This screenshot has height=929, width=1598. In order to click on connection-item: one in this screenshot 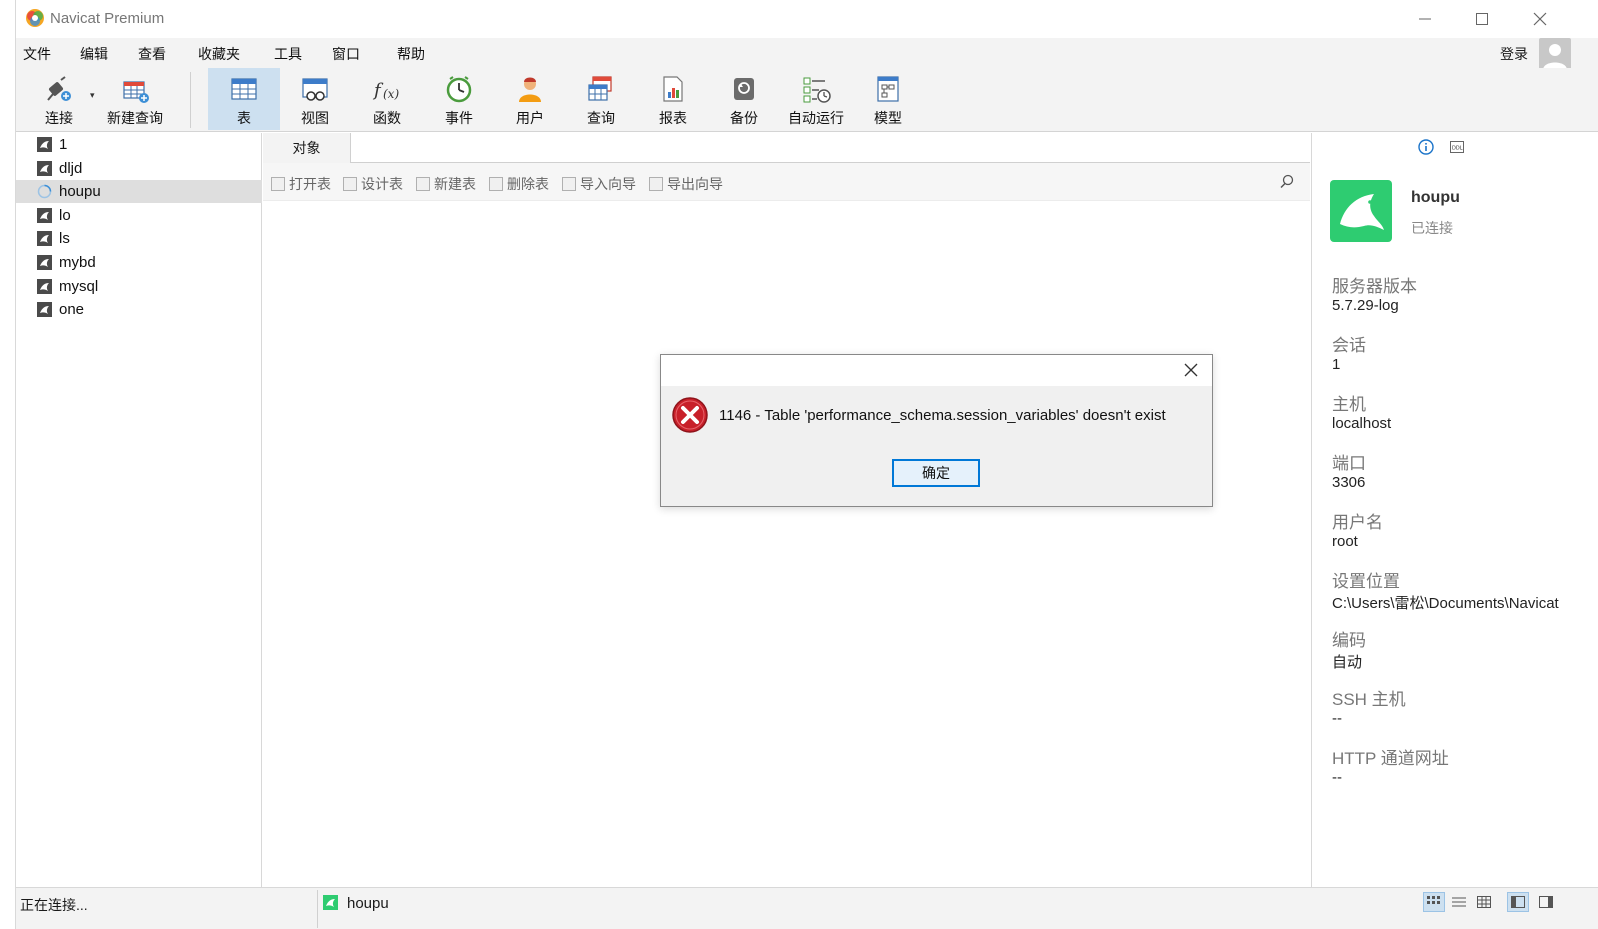, I will do `click(139, 309)`.